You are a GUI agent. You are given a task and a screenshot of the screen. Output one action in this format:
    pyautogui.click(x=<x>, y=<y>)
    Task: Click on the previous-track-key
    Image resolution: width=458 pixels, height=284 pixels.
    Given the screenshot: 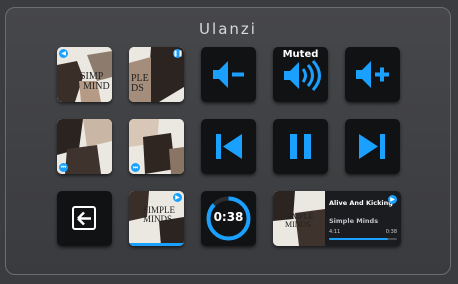 What is the action you would take?
    pyautogui.click(x=228, y=146)
    